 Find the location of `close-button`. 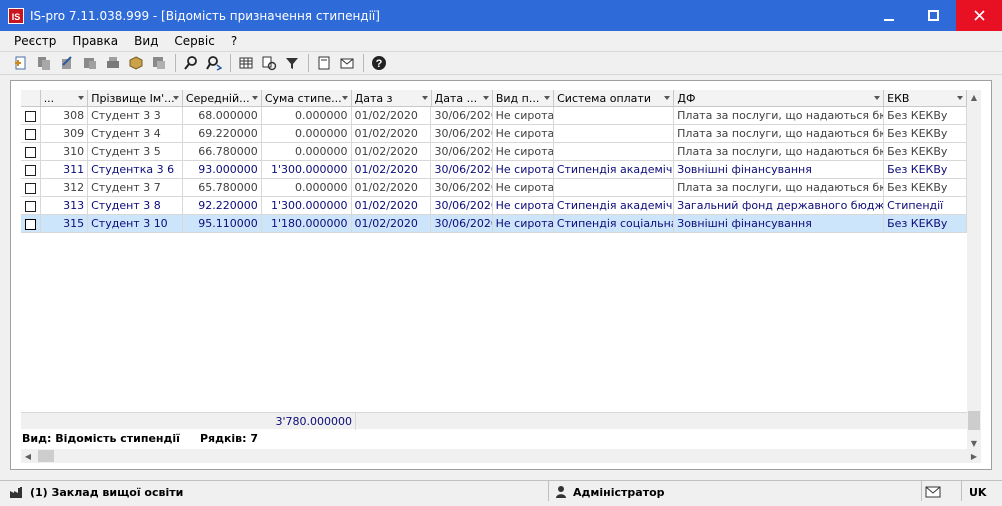

close-button is located at coordinates (979, 15).